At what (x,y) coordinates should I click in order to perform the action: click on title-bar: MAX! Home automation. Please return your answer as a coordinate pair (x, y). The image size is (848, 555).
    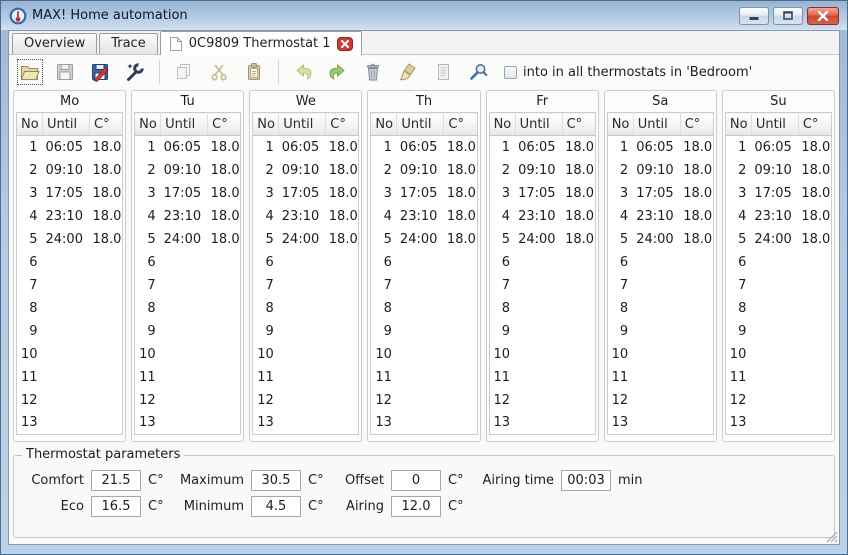
    Looking at the image, I should click on (424, 15).